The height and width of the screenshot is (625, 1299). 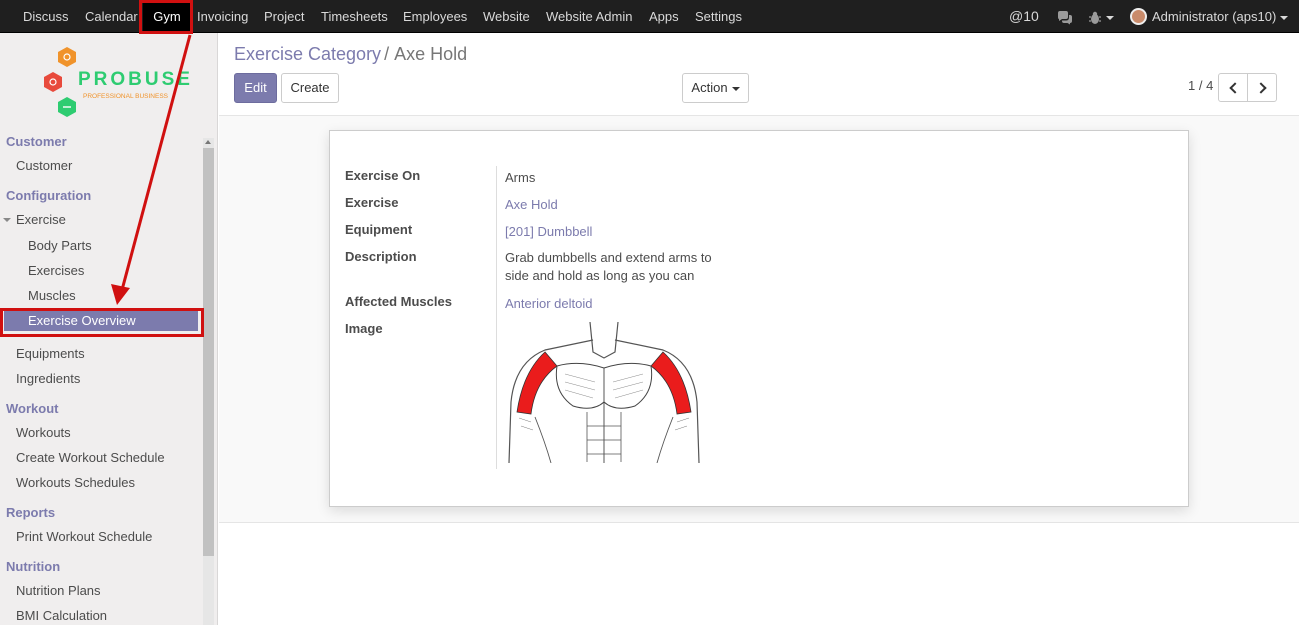 I want to click on menu-timesheets: Timesheets, so click(x=354, y=16).